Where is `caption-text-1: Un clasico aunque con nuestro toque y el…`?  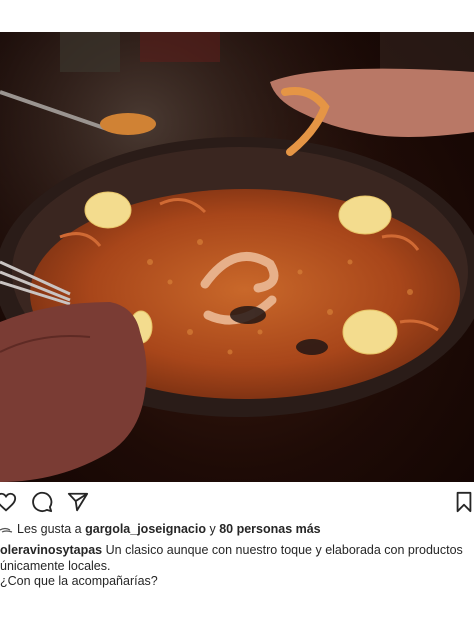
caption-text-1: Un clasico aunque con nuestro toque y el… is located at coordinates (282, 550).